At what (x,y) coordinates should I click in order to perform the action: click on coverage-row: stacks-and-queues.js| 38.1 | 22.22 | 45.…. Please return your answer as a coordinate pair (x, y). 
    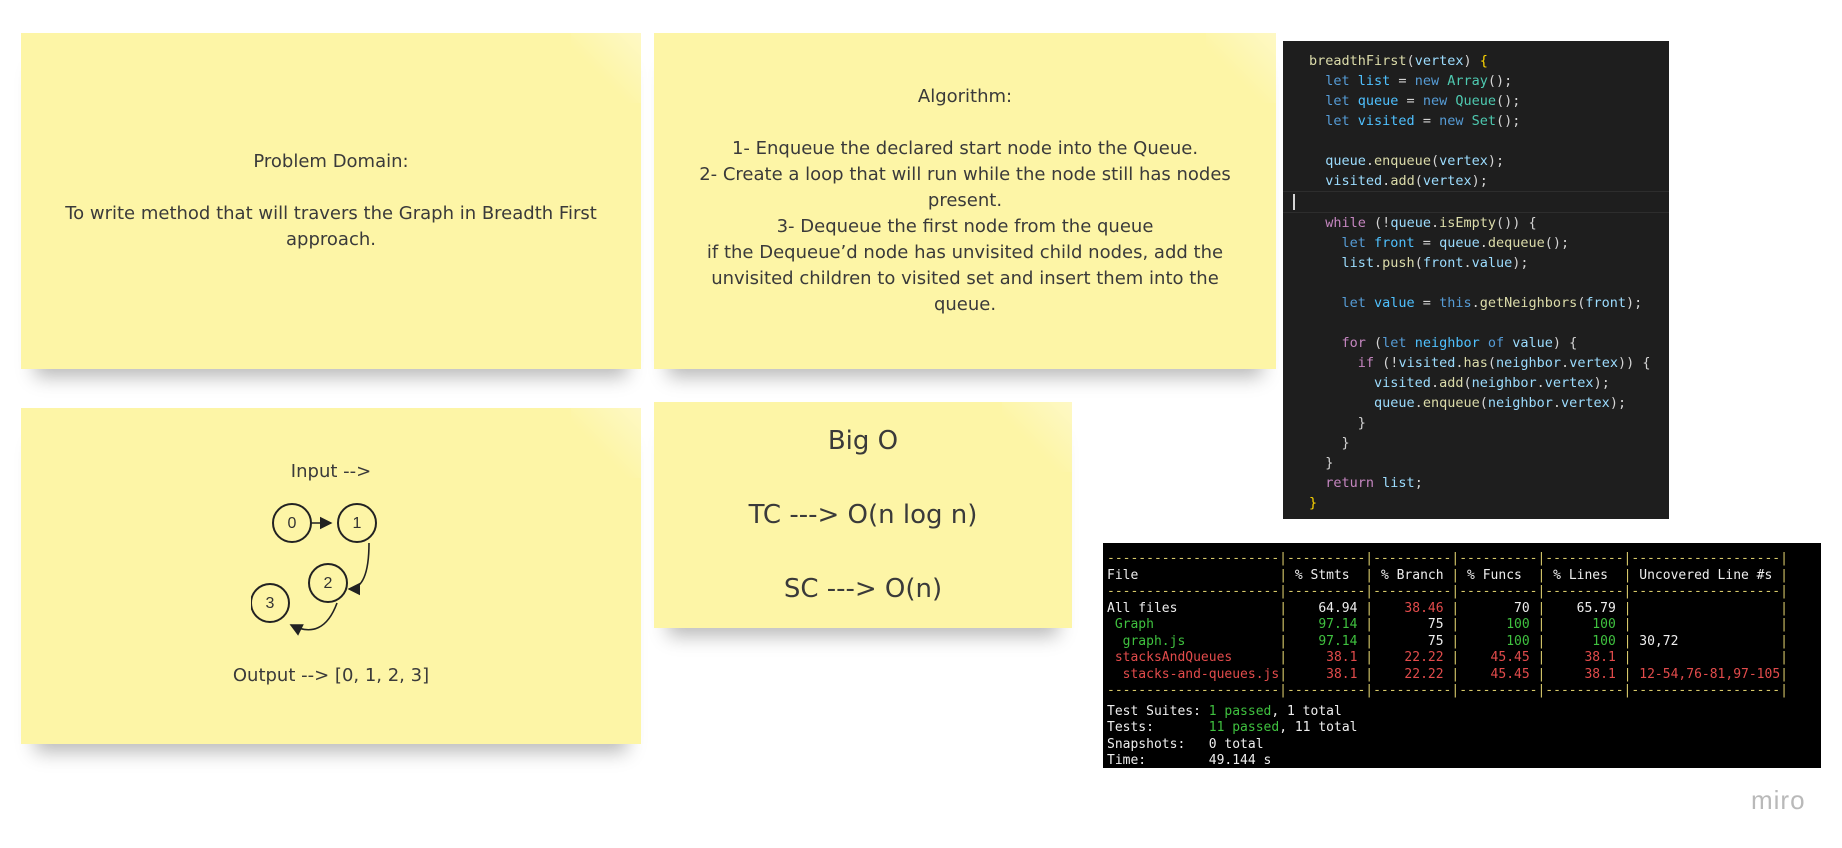
    Looking at the image, I should click on (1447, 674).